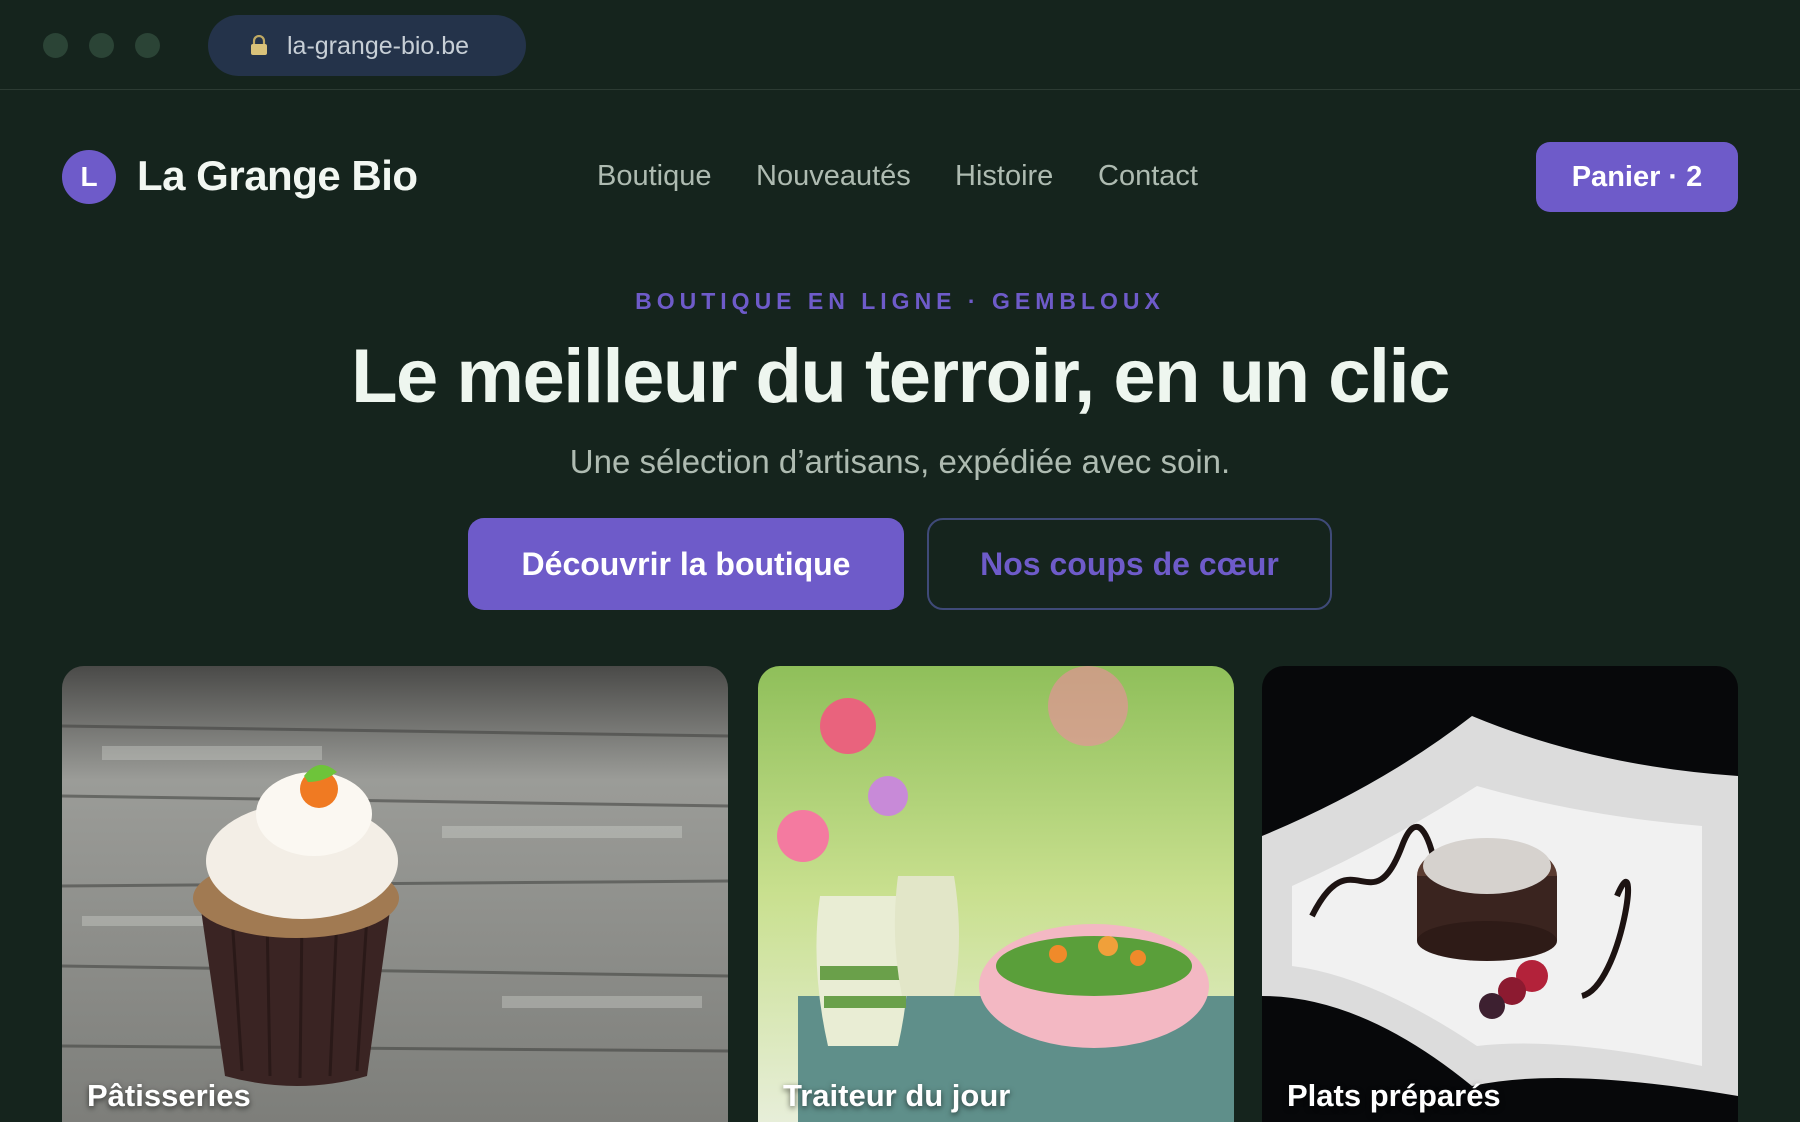 This screenshot has height=1122, width=1800. I want to click on category-label: Plats préparés, so click(1394, 1095).